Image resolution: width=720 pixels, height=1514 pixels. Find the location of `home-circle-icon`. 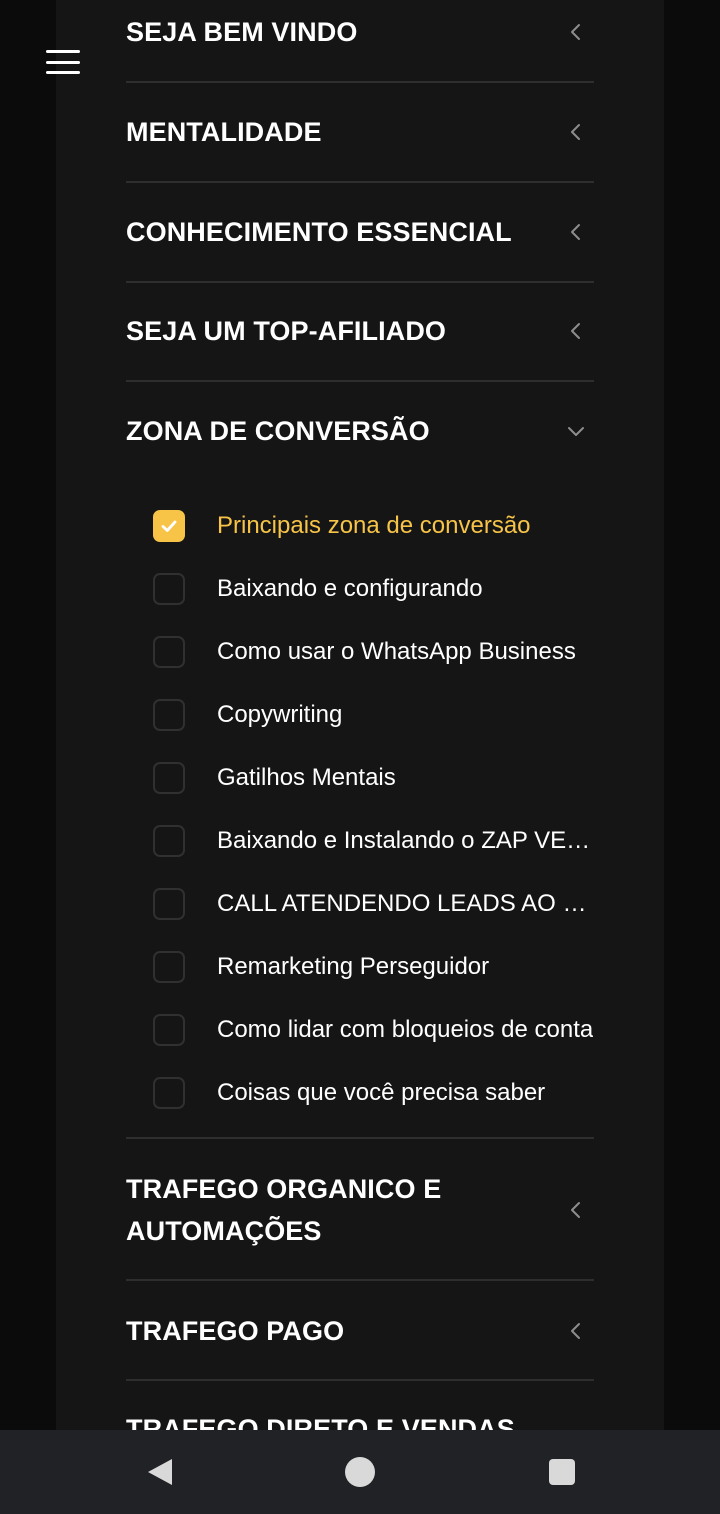

home-circle-icon is located at coordinates (360, 1472).